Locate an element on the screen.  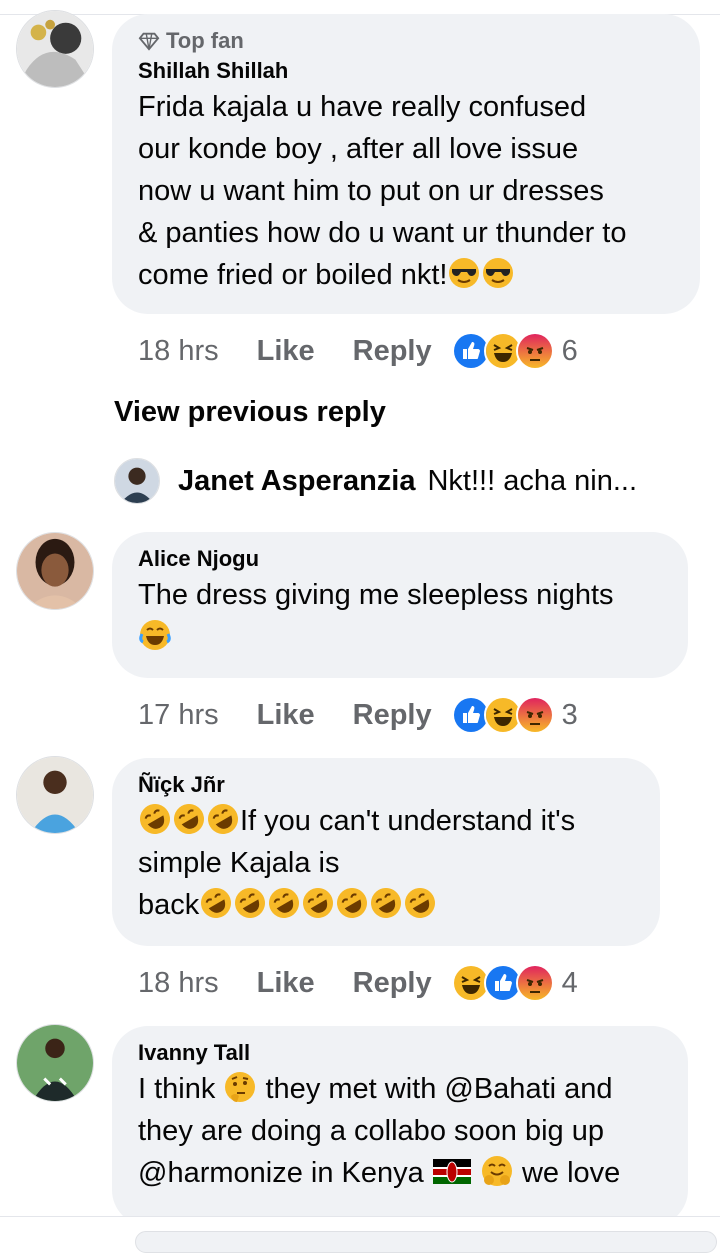
comment-line: back is located at coordinates (386, 905).